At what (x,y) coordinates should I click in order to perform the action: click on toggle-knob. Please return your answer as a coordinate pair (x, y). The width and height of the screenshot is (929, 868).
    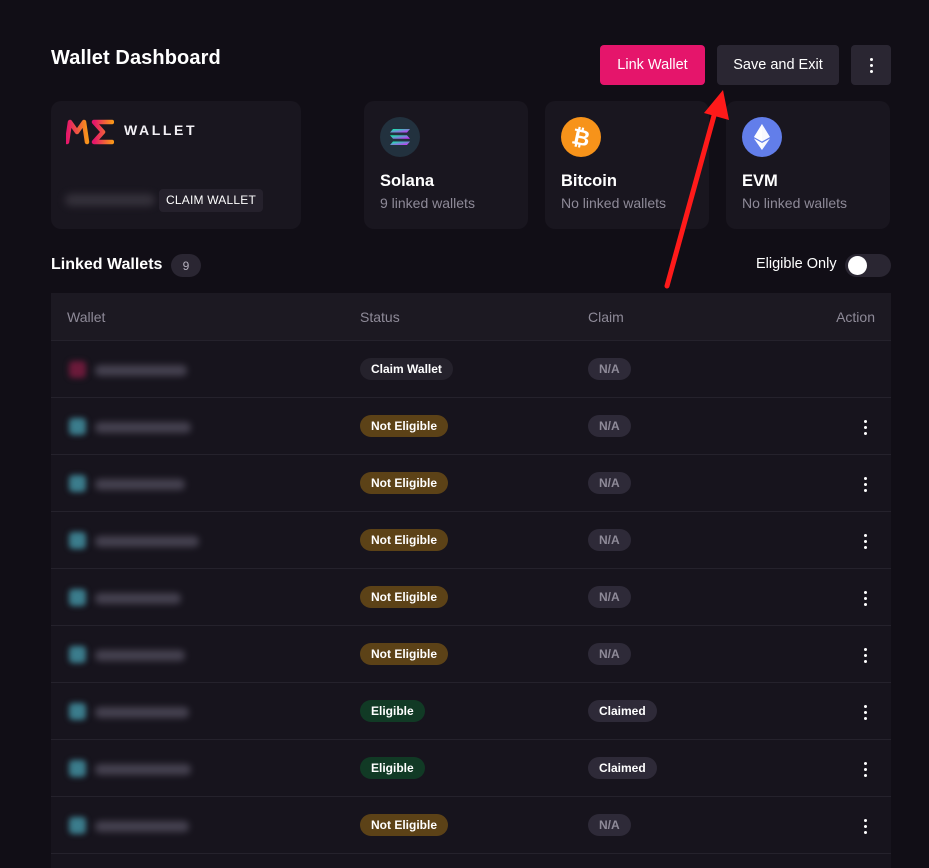
    Looking at the image, I should click on (857, 265).